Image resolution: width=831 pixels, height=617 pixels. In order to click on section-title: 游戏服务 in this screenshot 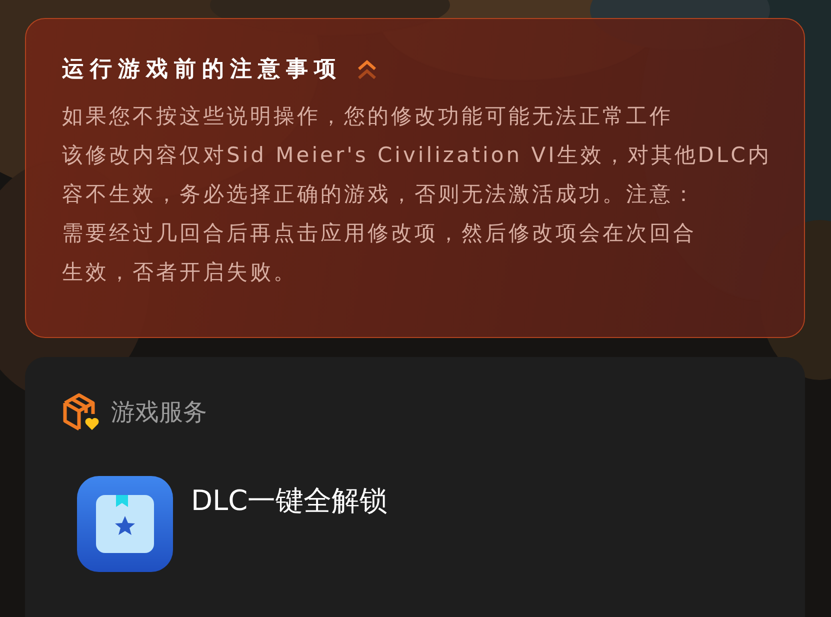, I will do `click(159, 412)`.